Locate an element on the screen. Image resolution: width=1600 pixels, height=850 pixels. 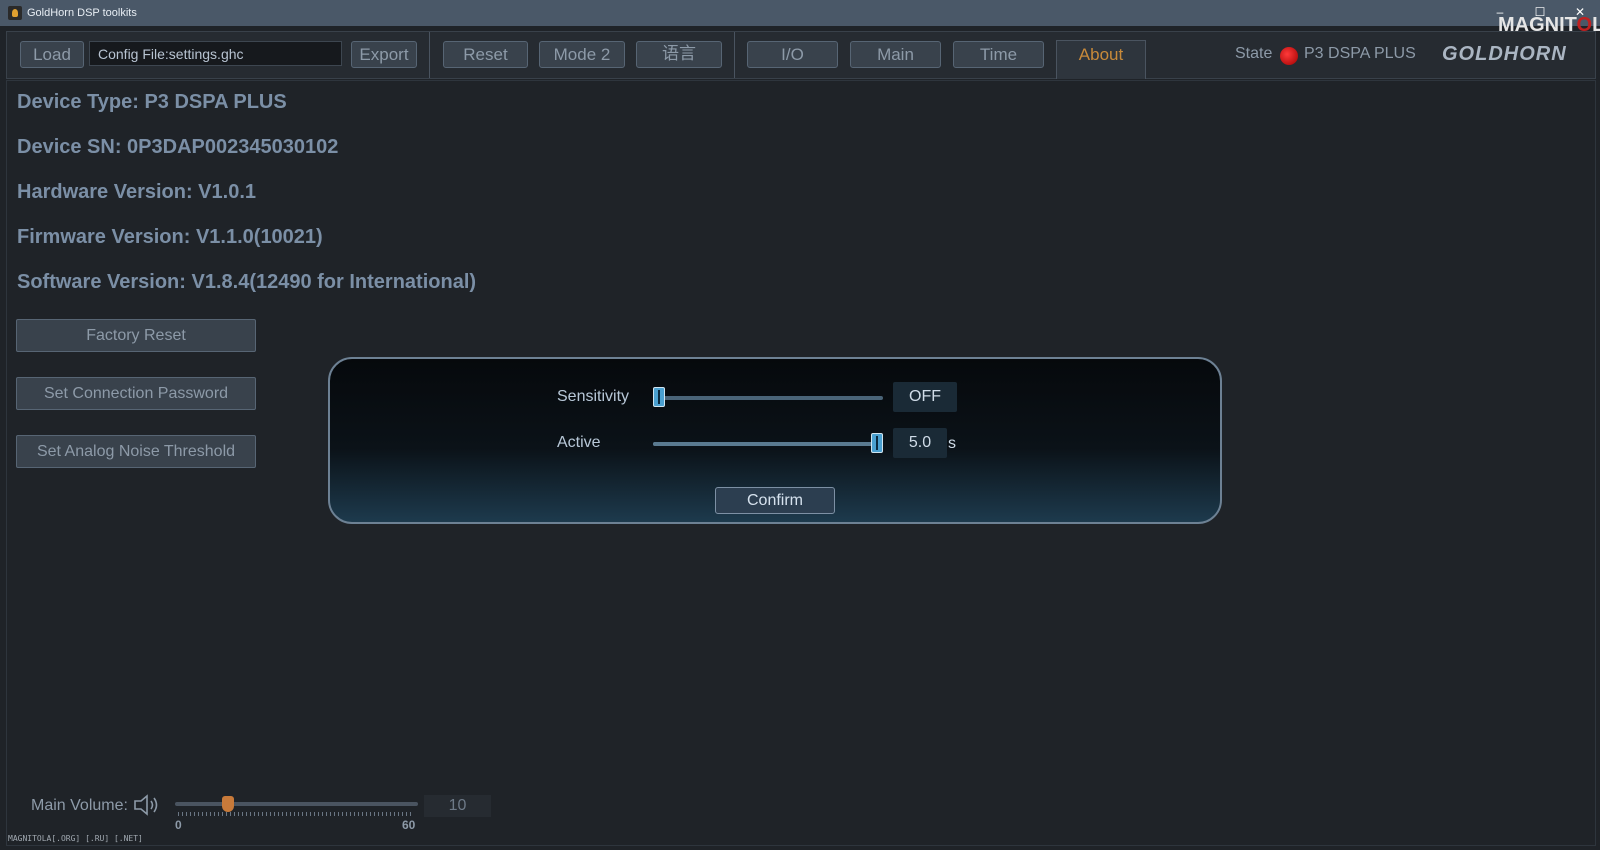
noise-threshold-dialog: Sensitivity OFF Active 5.0 s Confirm is located at coordinates (775, 440).